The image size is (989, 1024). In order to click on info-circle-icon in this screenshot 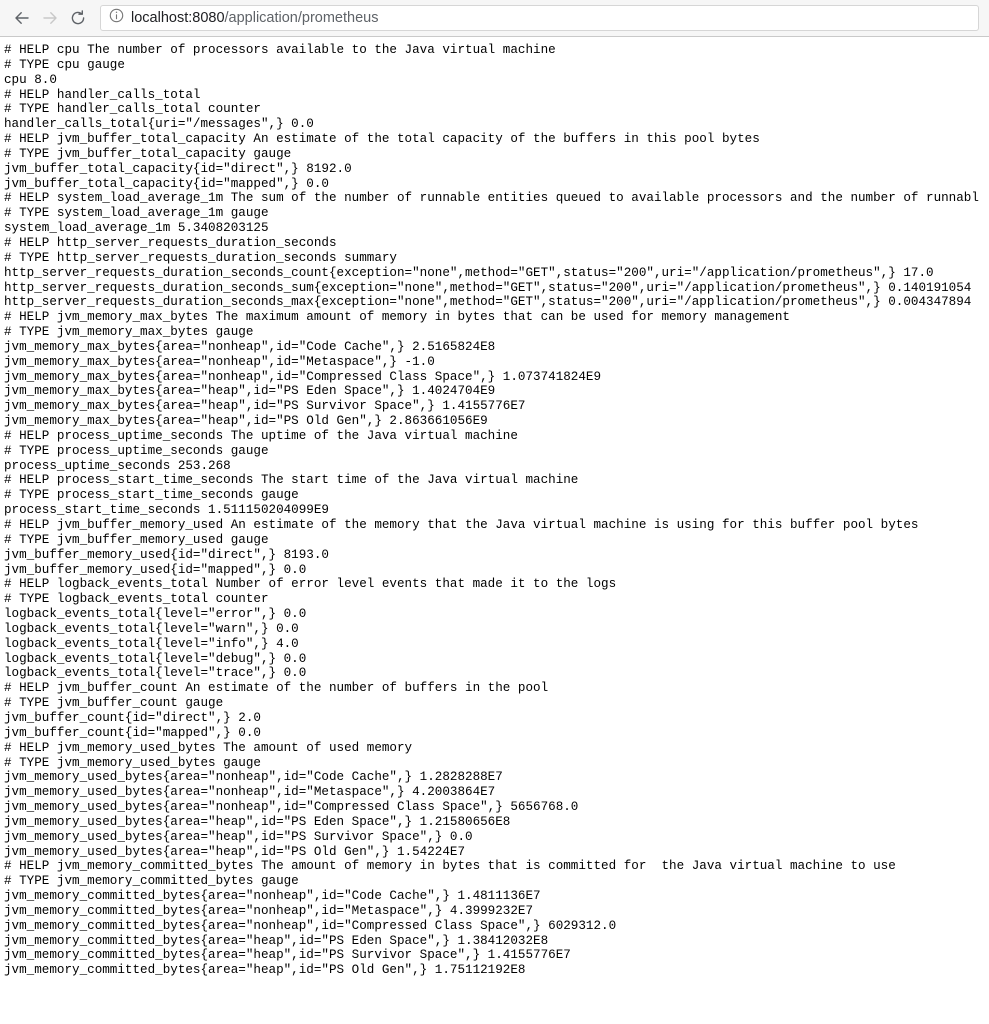, I will do `click(116, 18)`.